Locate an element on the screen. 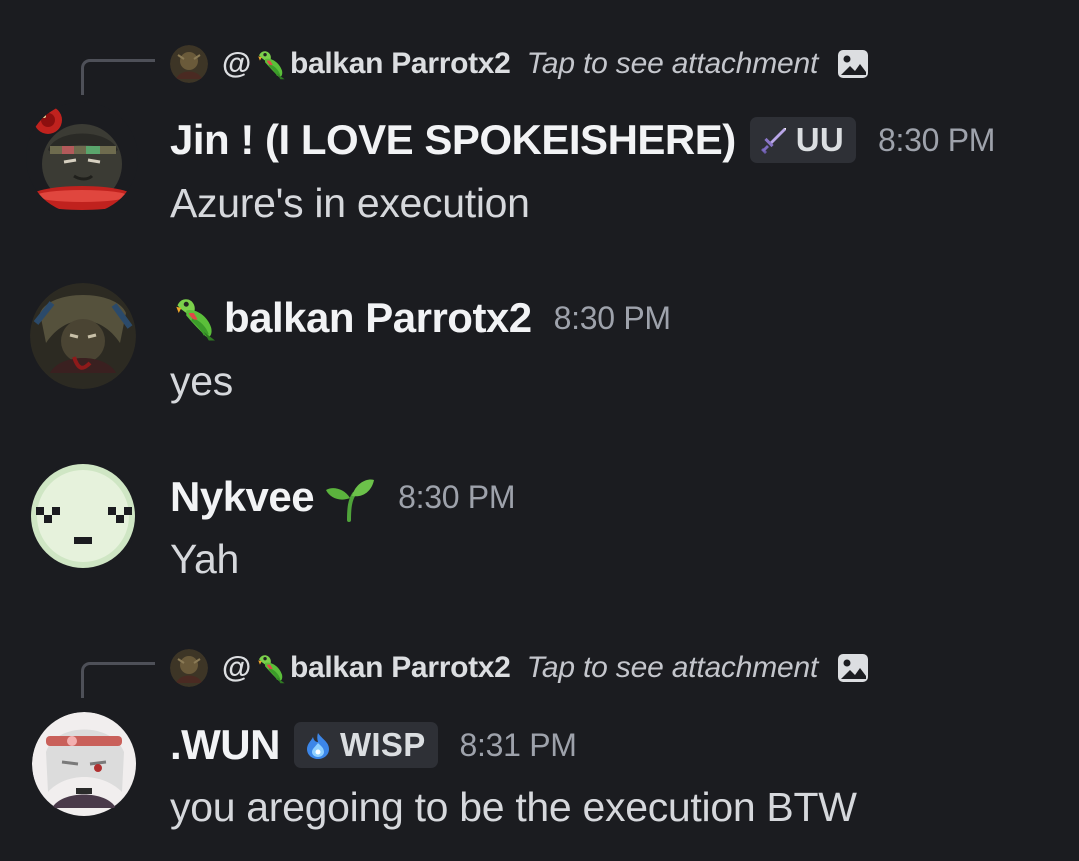 This screenshot has height=861, width=1079. server-tag: WISP is located at coordinates (365, 745).